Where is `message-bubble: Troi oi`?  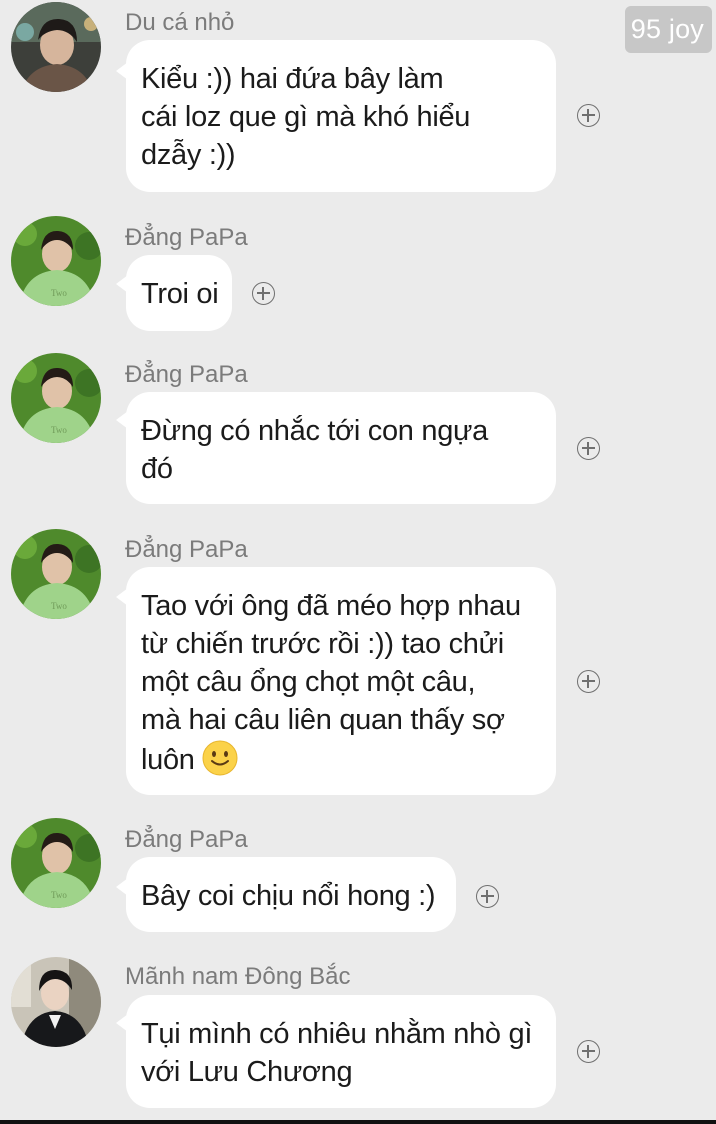 message-bubble: Troi oi is located at coordinates (179, 293).